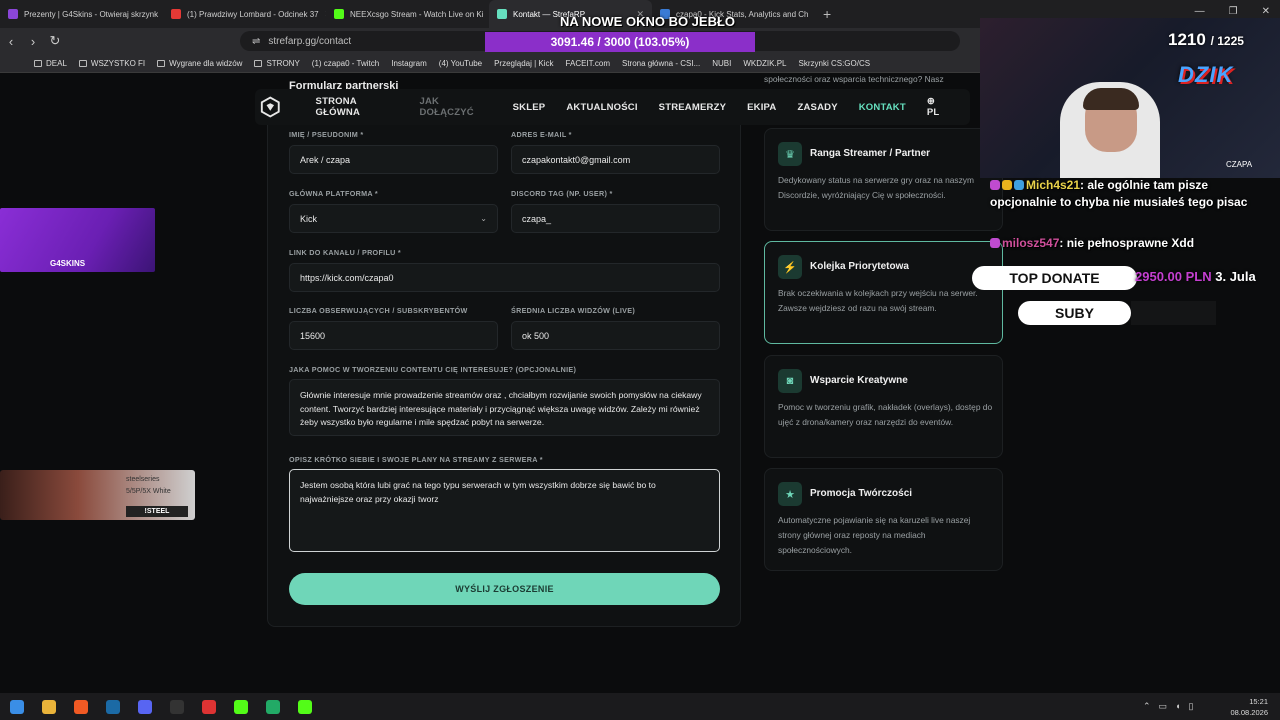  What do you see at coordinates (417, 14) in the screenshot?
I see `tab-label: NEEXcsgo Stream - Watch Live on Ki` at bounding box center [417, 14].